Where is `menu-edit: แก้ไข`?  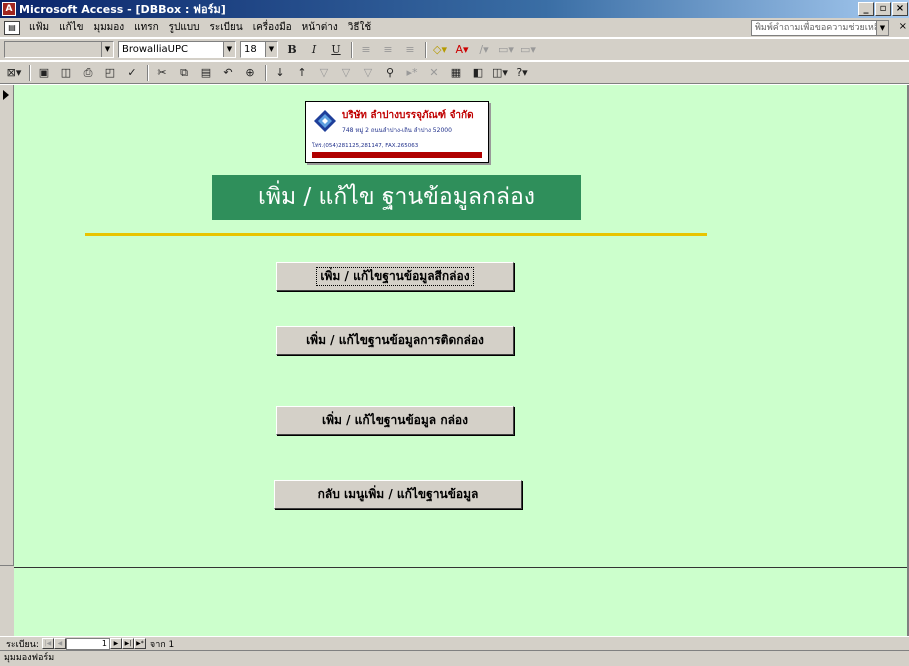
menu-edit: แก้ไข is located at coordinates (71, 27).